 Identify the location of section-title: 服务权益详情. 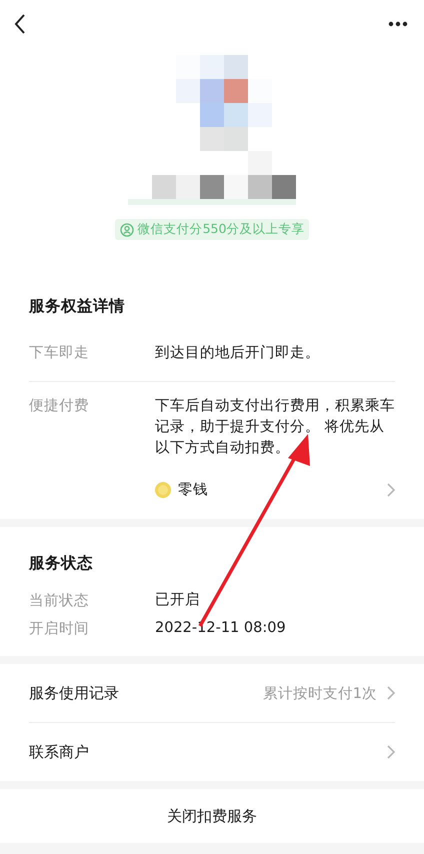
(77, 306).